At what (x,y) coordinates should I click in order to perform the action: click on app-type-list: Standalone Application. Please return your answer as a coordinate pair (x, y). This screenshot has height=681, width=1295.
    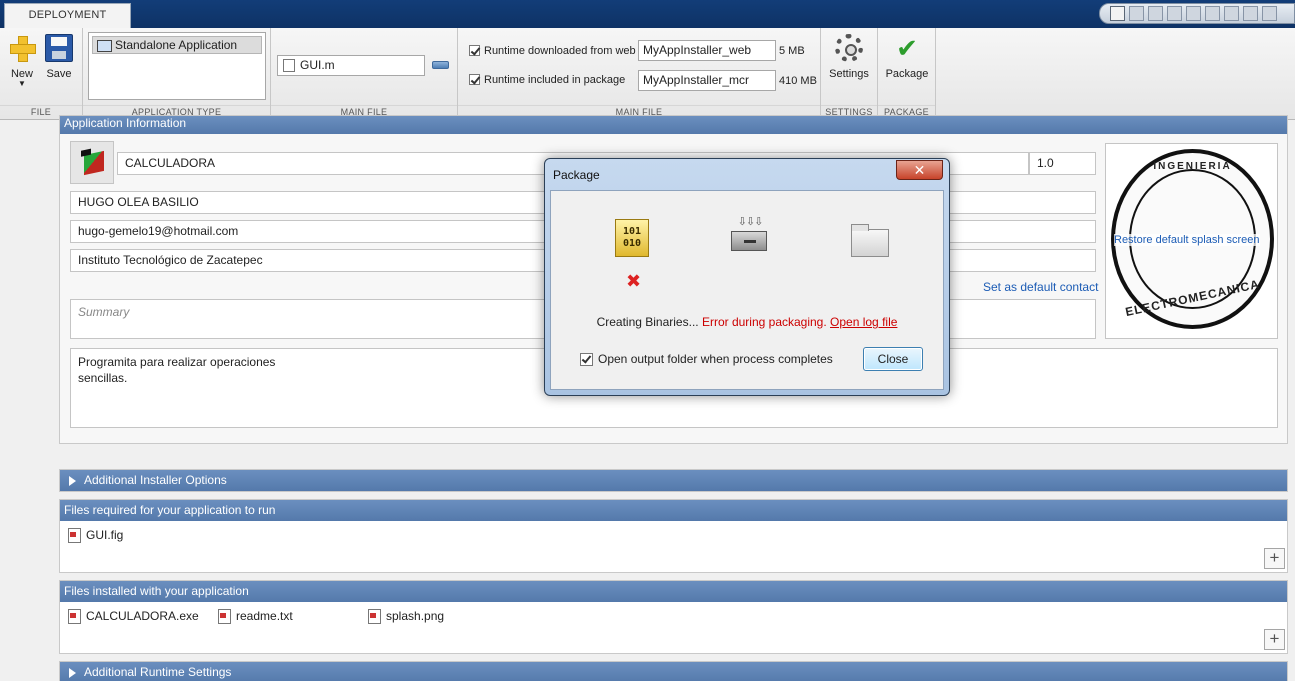
    Looking at the image, I should click on (177, 66).